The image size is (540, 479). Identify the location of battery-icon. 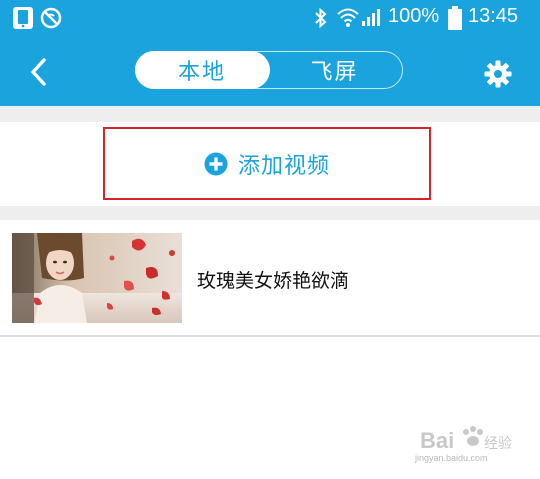
(455, 18).